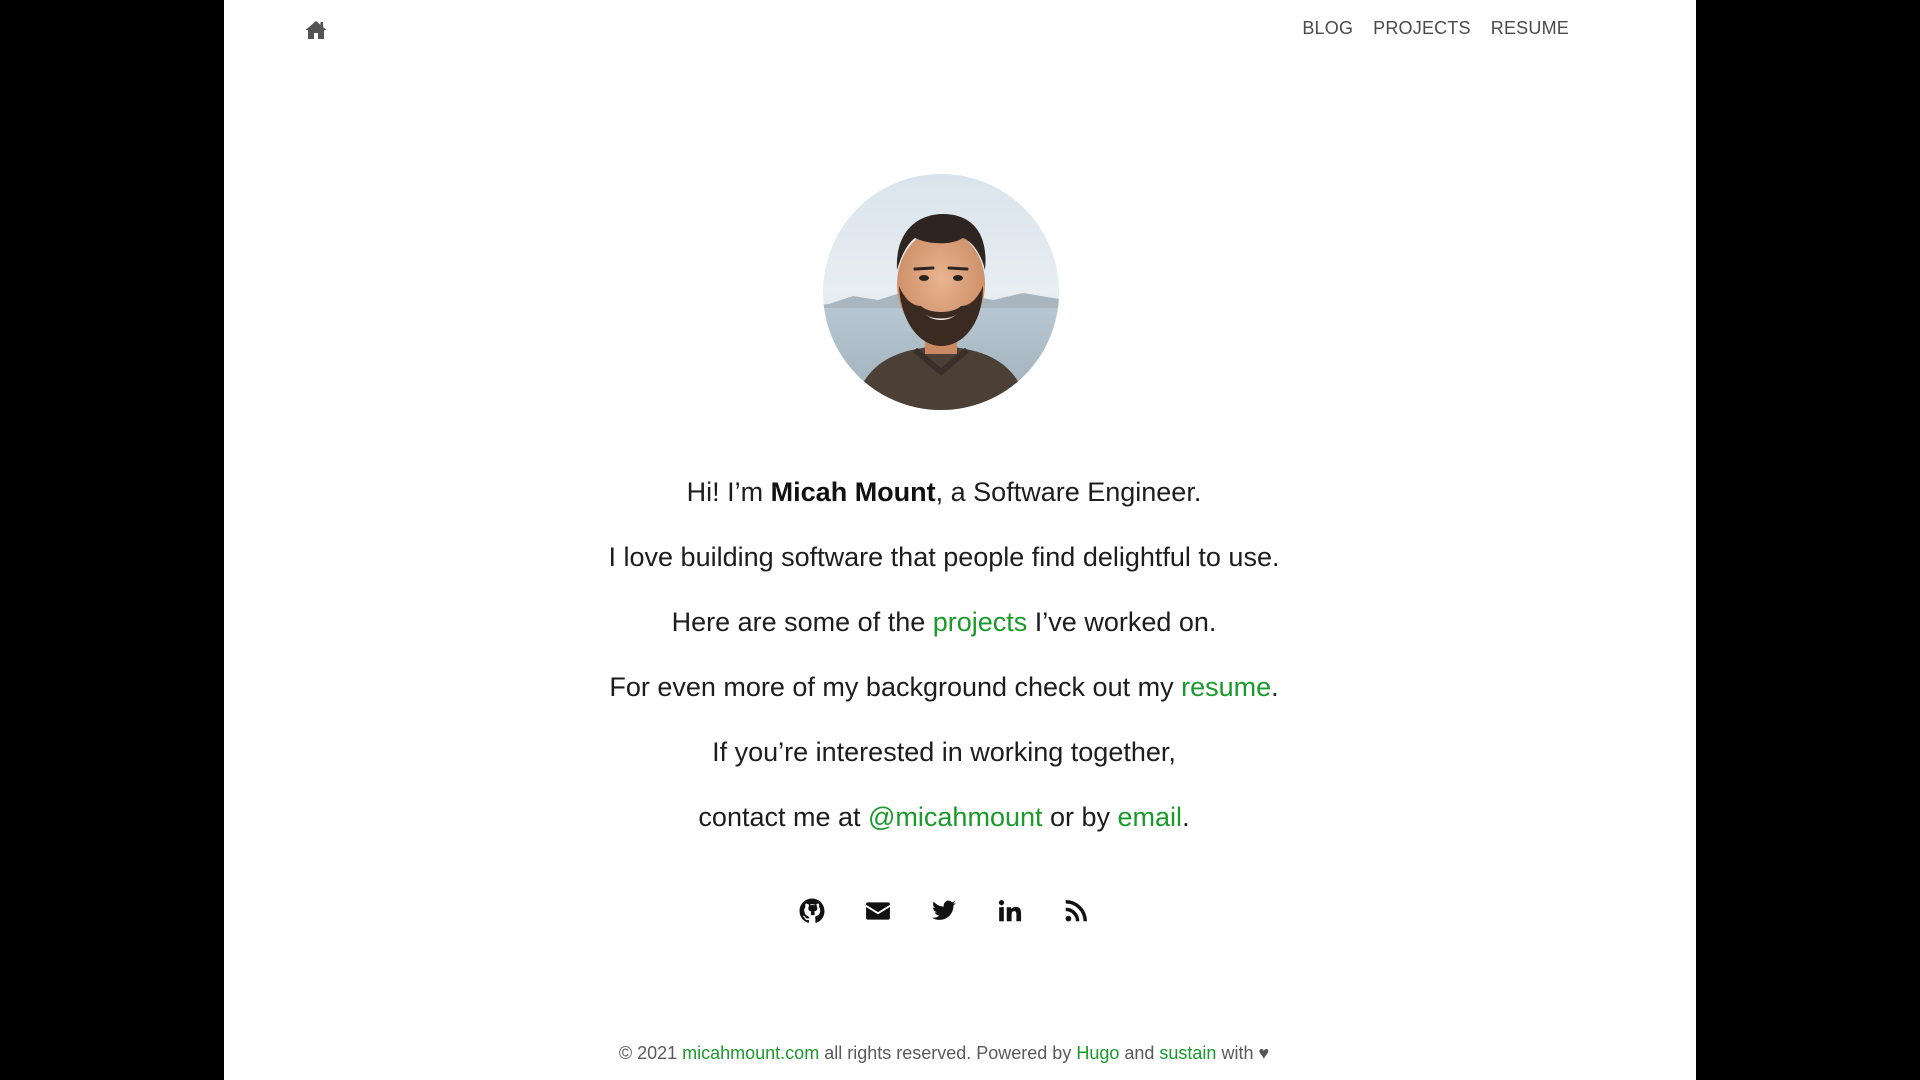  What do you see at coordinates (1080, 817) in the screenshot?
I see `intro-line-6-middle: or by` at bounding box center [1080, 817].